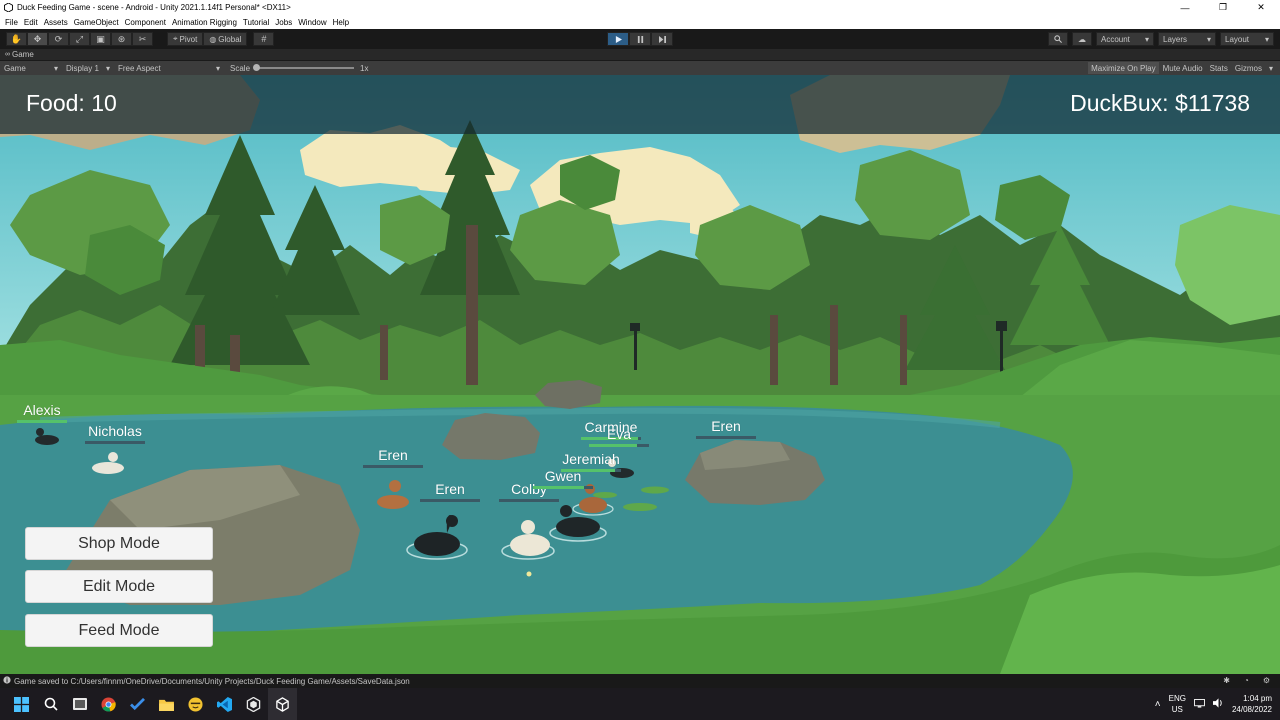  What do you see at coordinates (88, 68) in the screenshot?
I see `display-dropdown: Display 1 ▾` at bounding box center [88, 68].